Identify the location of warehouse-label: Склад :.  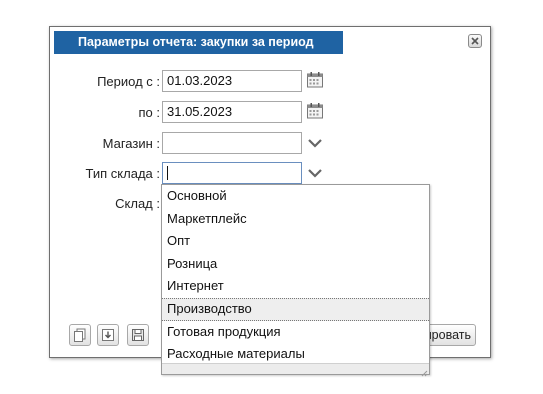
(137, 203).